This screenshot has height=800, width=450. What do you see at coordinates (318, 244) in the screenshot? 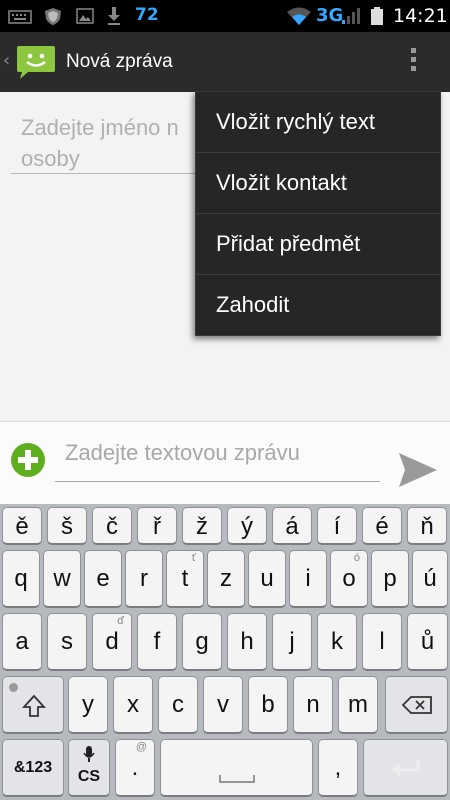
I see `menu-item-add-subject: Přidat předmět` at bounding box center [318, 244].